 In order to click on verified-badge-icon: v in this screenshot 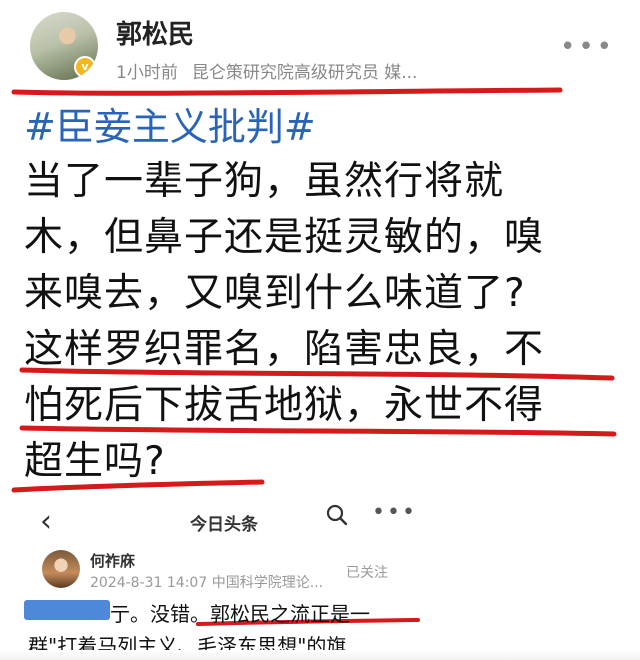, I will do `click(85, 67)`.